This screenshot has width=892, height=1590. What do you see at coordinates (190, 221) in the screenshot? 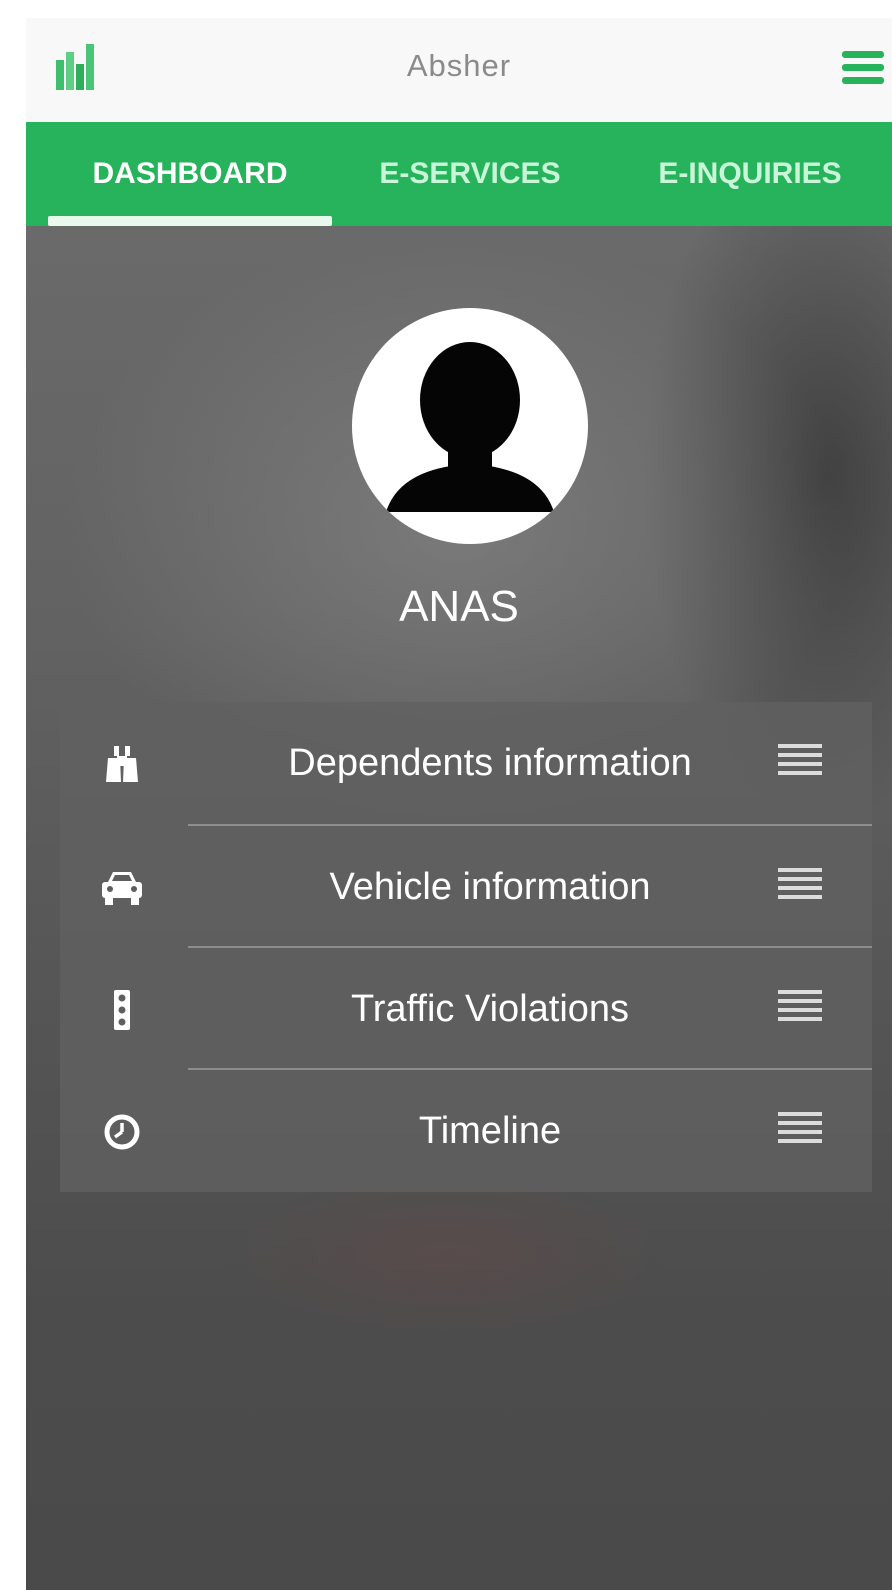
I see `active-tab-indicator` at bounding box center [190, 221].